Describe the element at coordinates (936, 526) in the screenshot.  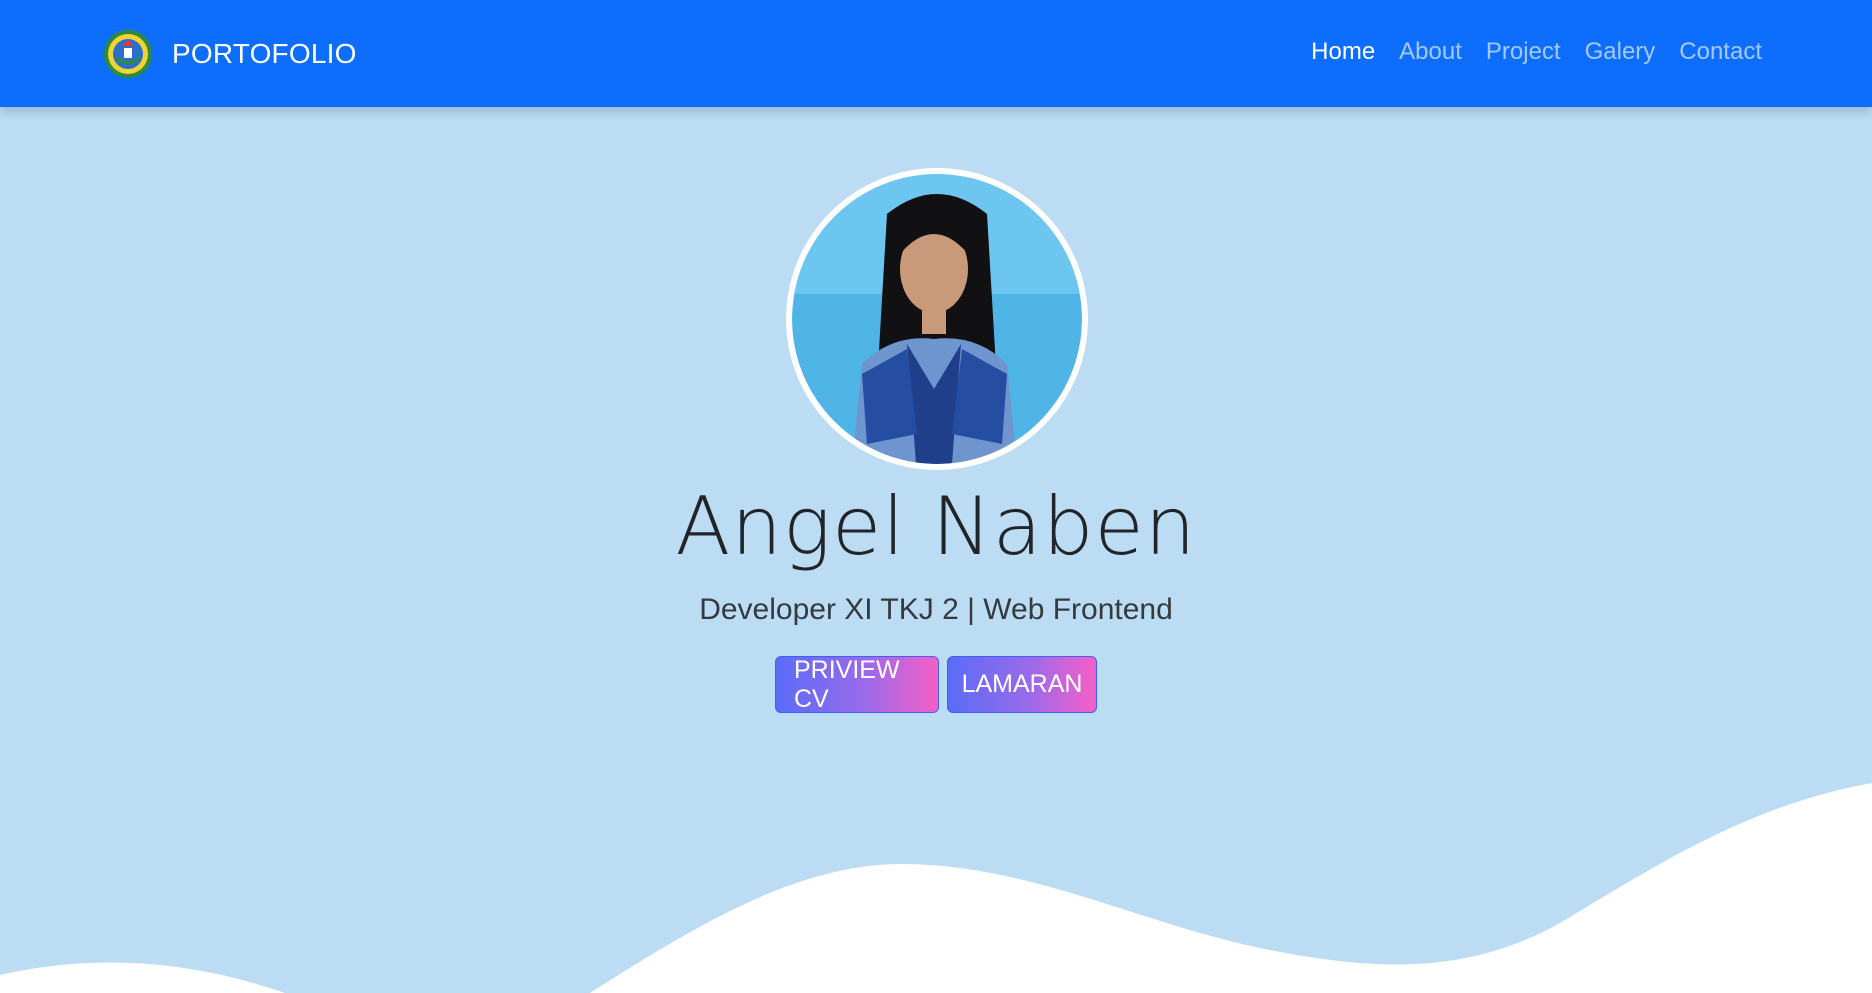
I see `profile-name: Angel Naben` at that location.